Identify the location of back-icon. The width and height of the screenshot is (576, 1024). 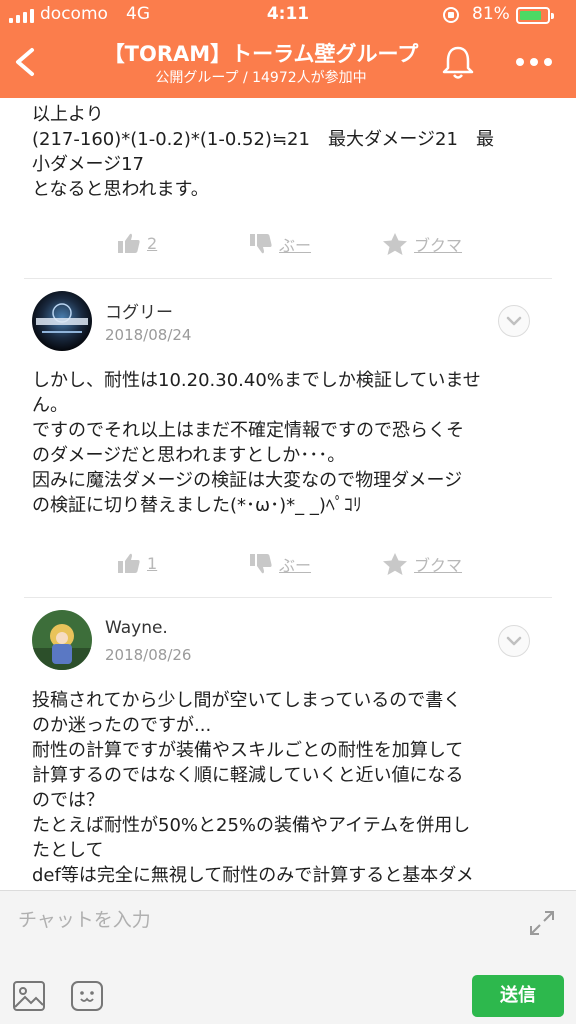
(25, 62).